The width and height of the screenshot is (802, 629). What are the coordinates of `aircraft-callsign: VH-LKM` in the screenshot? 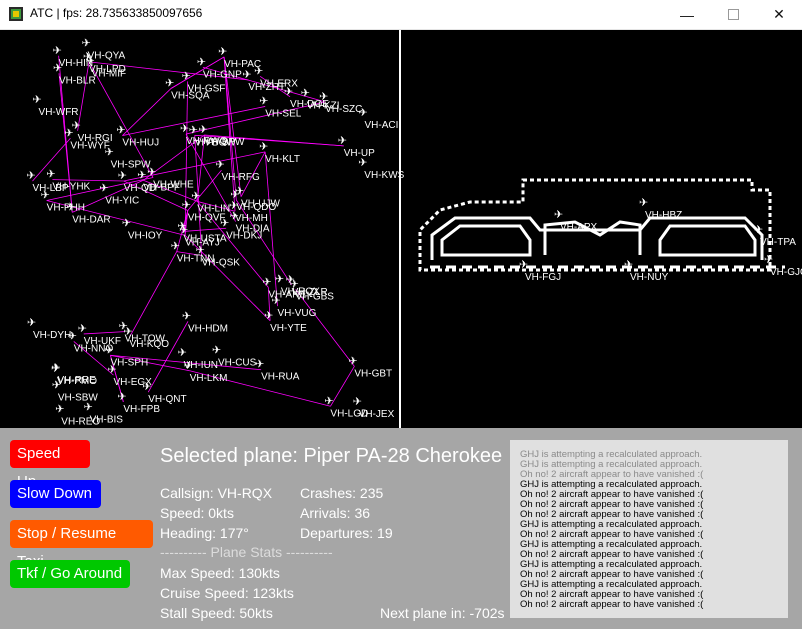 It's located at (209, 378).